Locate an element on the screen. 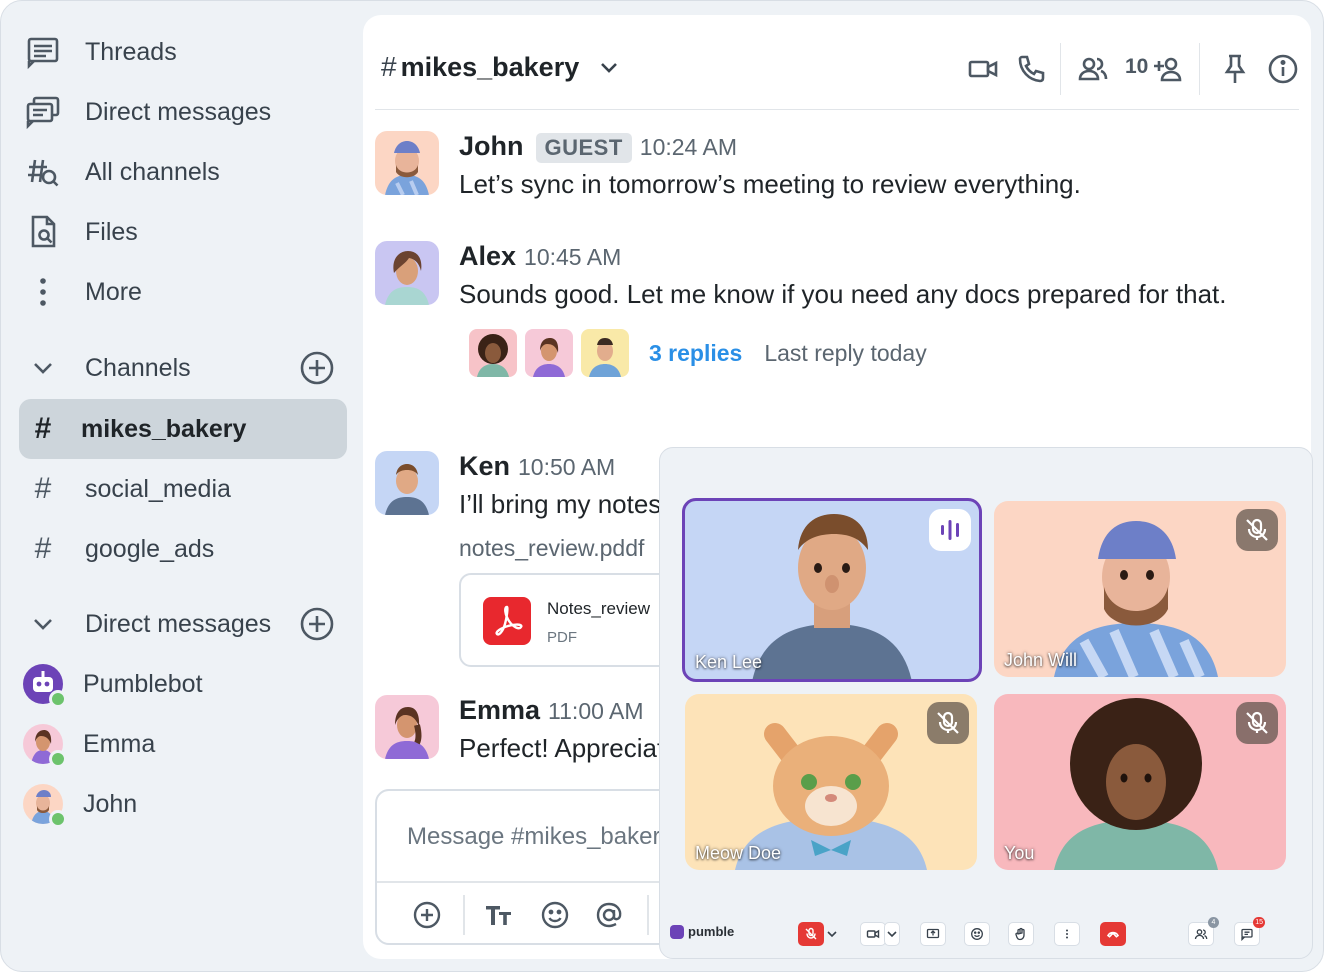  channels-section-header: Channels is located at coordinates (183, 368).